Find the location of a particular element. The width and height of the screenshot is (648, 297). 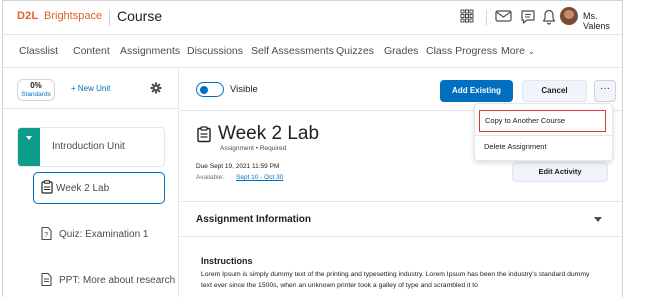

menu-item-copy-to-another-course: Copy to Another Course is located at coordinates (542, 121).